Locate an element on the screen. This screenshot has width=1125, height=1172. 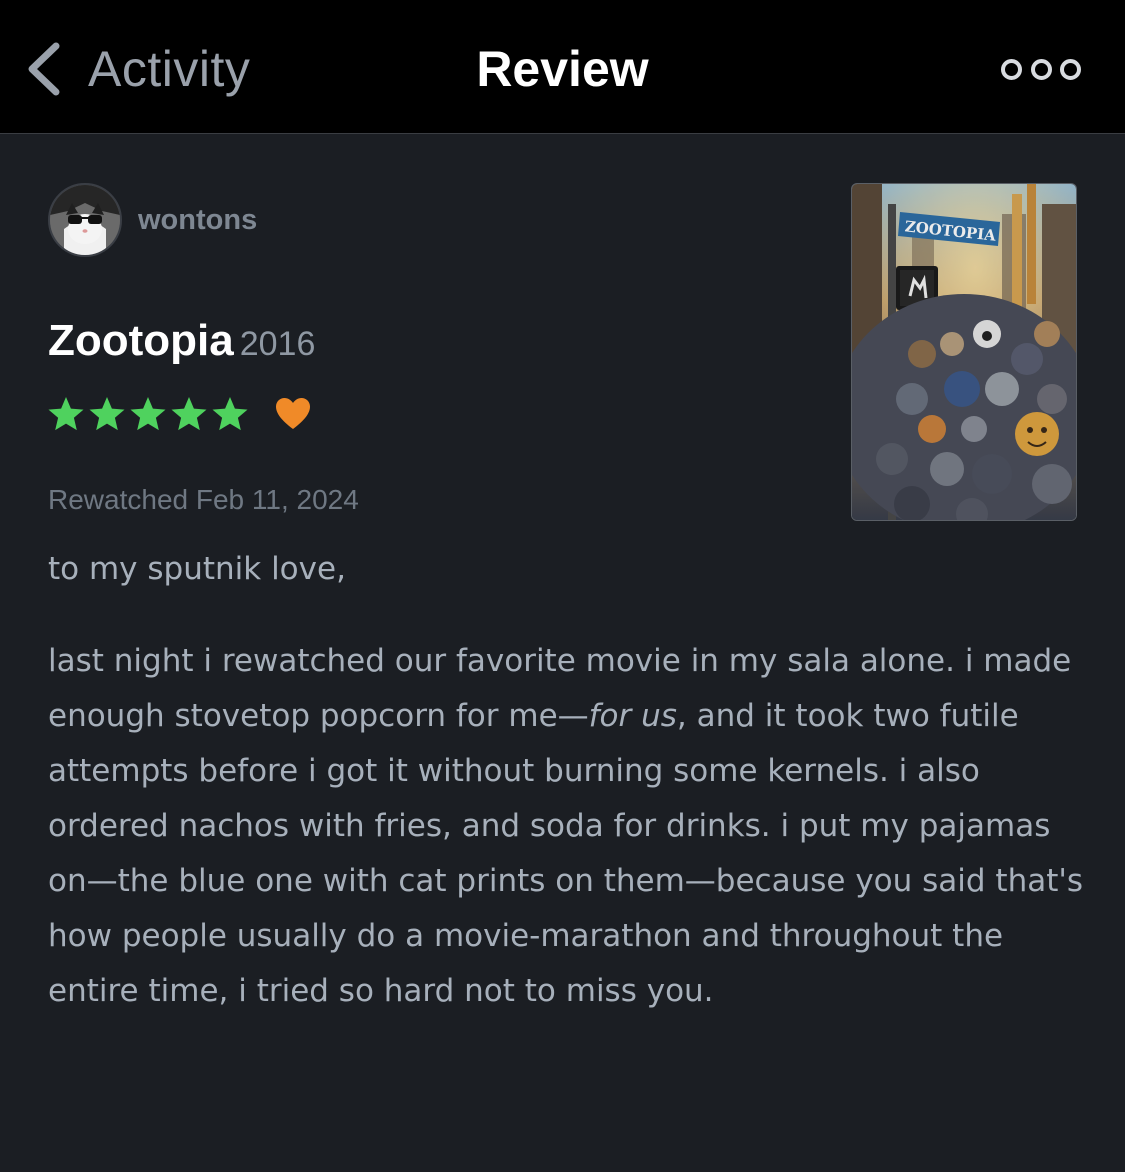
back-button: Activity is located at coordinates (137, 69).